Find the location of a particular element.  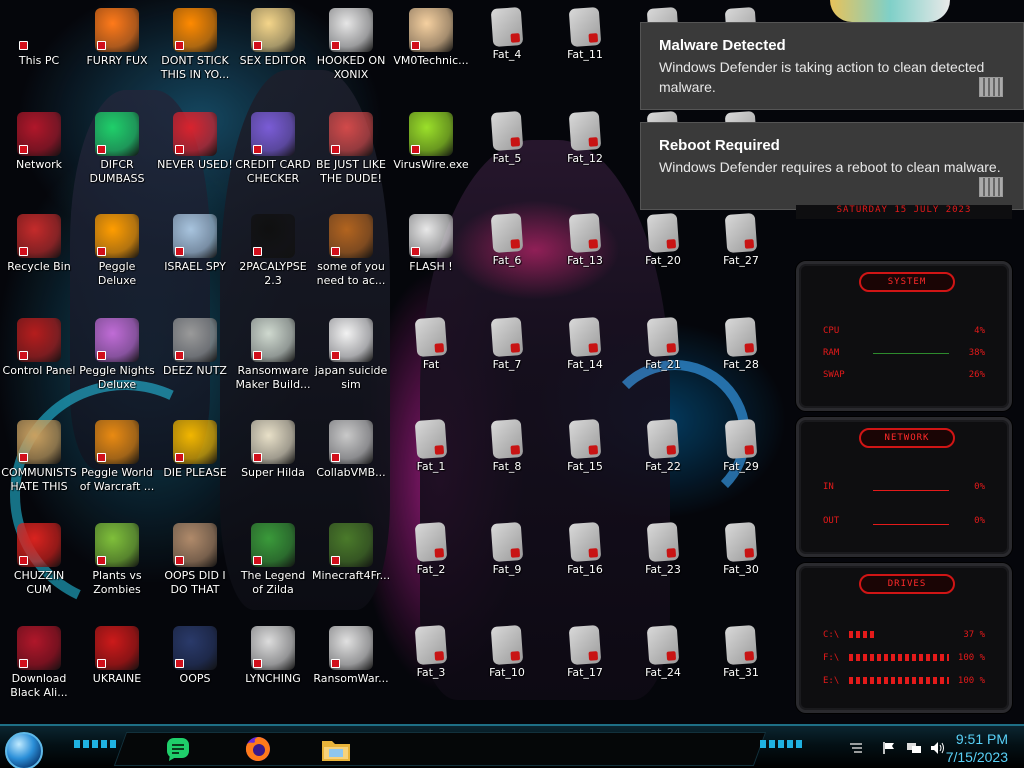

desktop-icon-control-panel: Control Panel is located at coordinates (39, 348).